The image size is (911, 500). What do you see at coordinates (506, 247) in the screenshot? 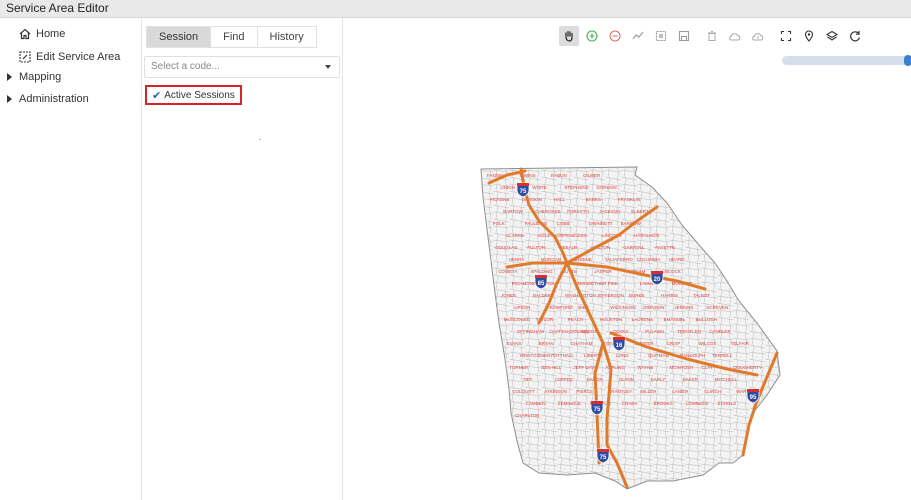
I see `county-label: DOUGLAS` at bounding box center [506, 247].